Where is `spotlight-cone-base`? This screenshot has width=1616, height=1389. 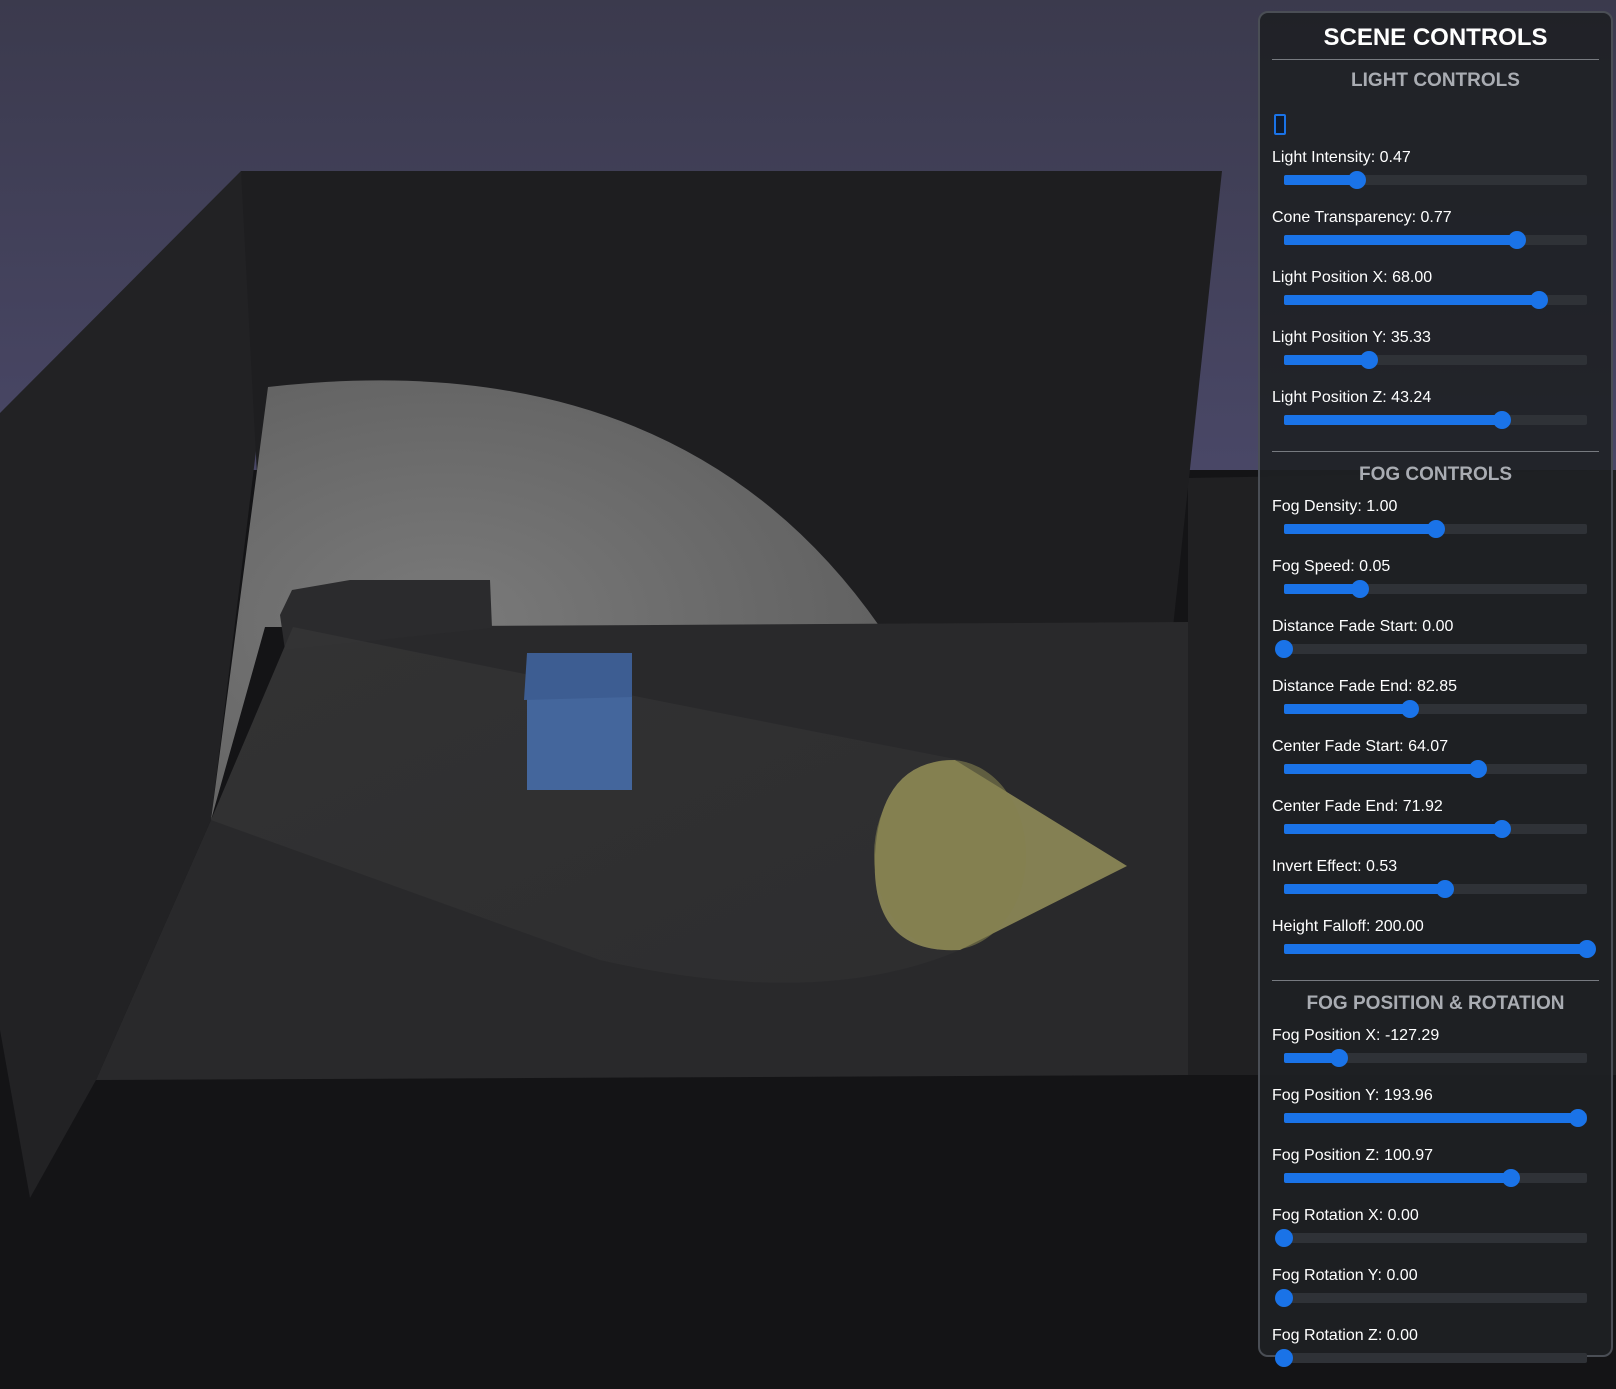 spotlight-cone-base is located at coordinates (950, 855).